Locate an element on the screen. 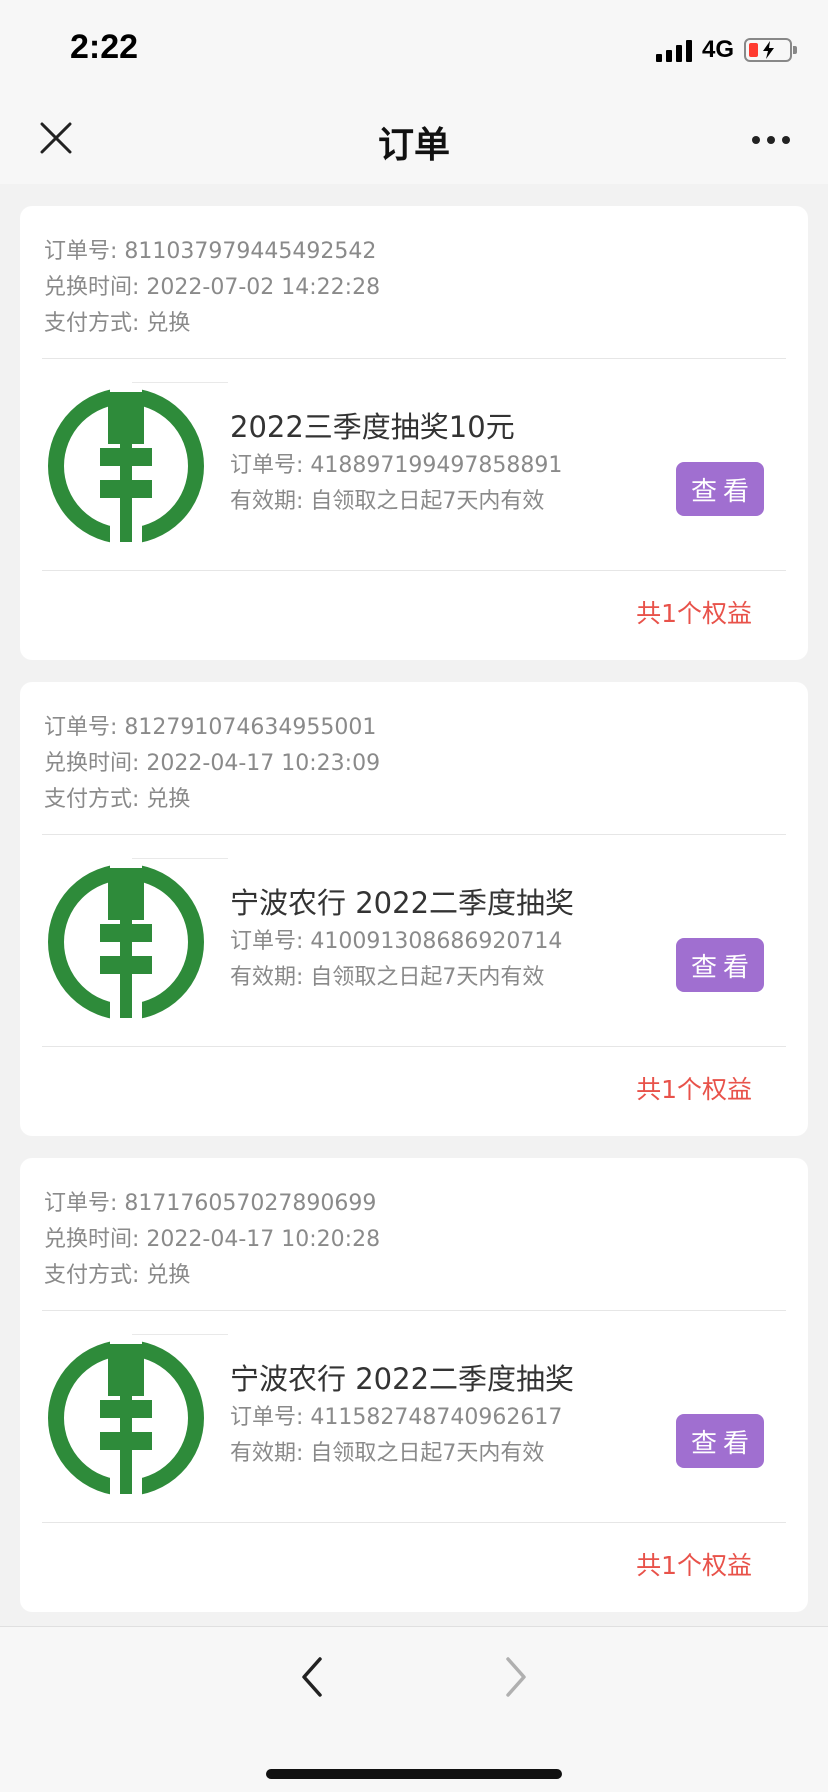 The image size is (828, 1792). bottom-toolbar is located at coordinates (414, 1709).